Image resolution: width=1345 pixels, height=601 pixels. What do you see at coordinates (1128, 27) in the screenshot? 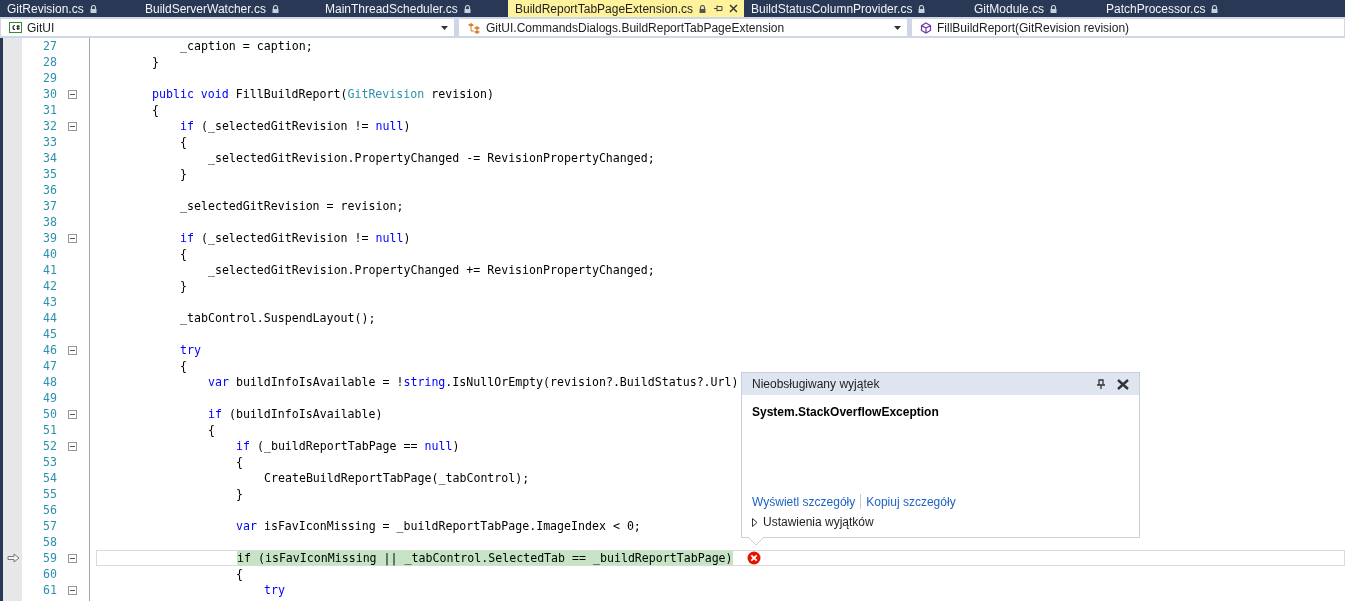
I see `member-dropdown: FillBuildReport(GitRevision revision)` at bounding box center [1128, 27].